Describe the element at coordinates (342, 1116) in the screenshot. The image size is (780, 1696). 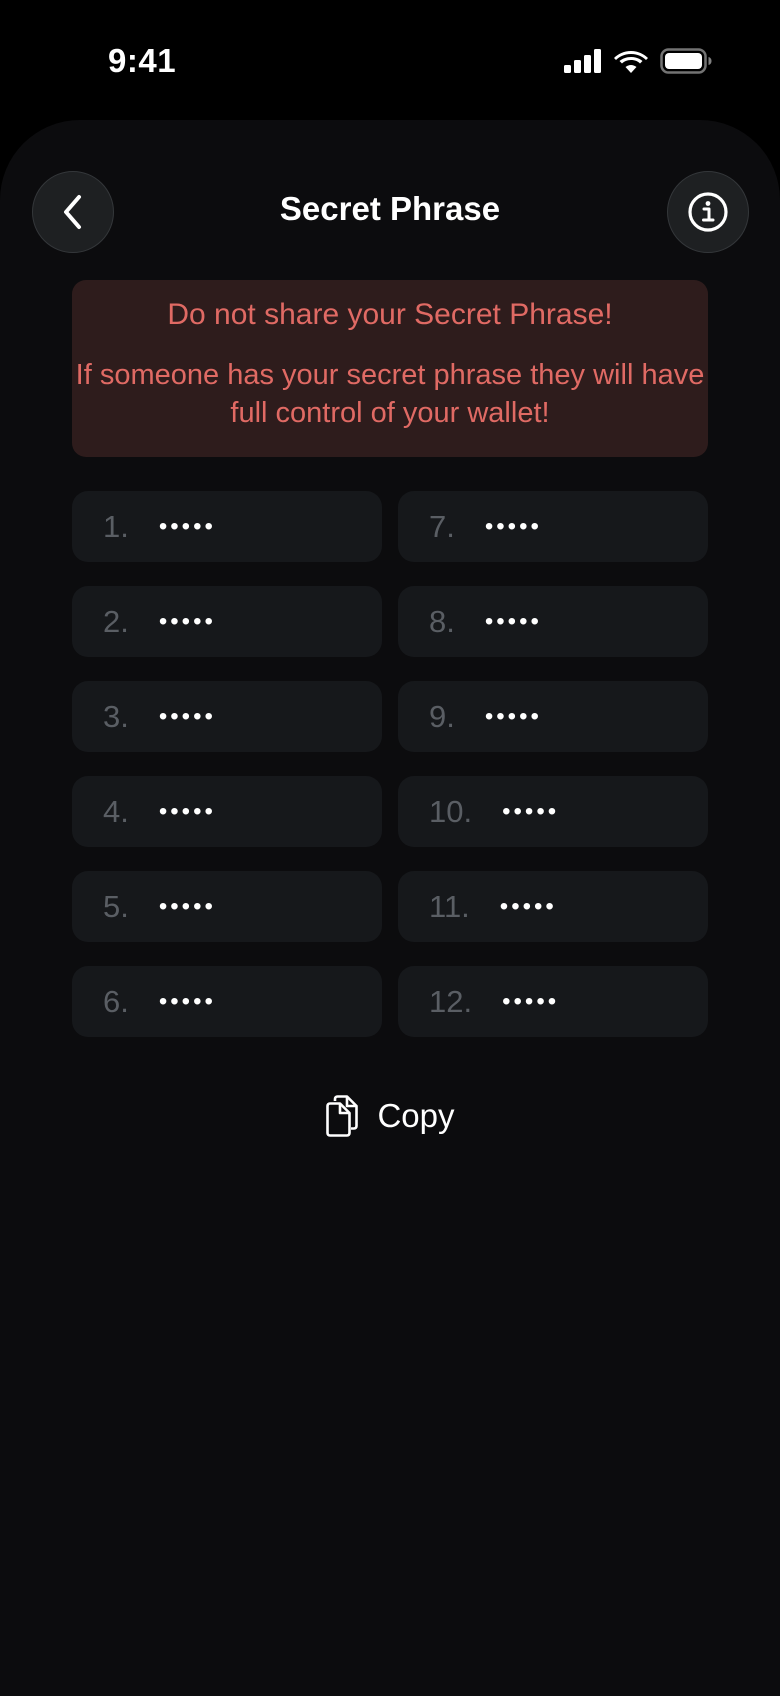
I see `copy-icon` at that location.